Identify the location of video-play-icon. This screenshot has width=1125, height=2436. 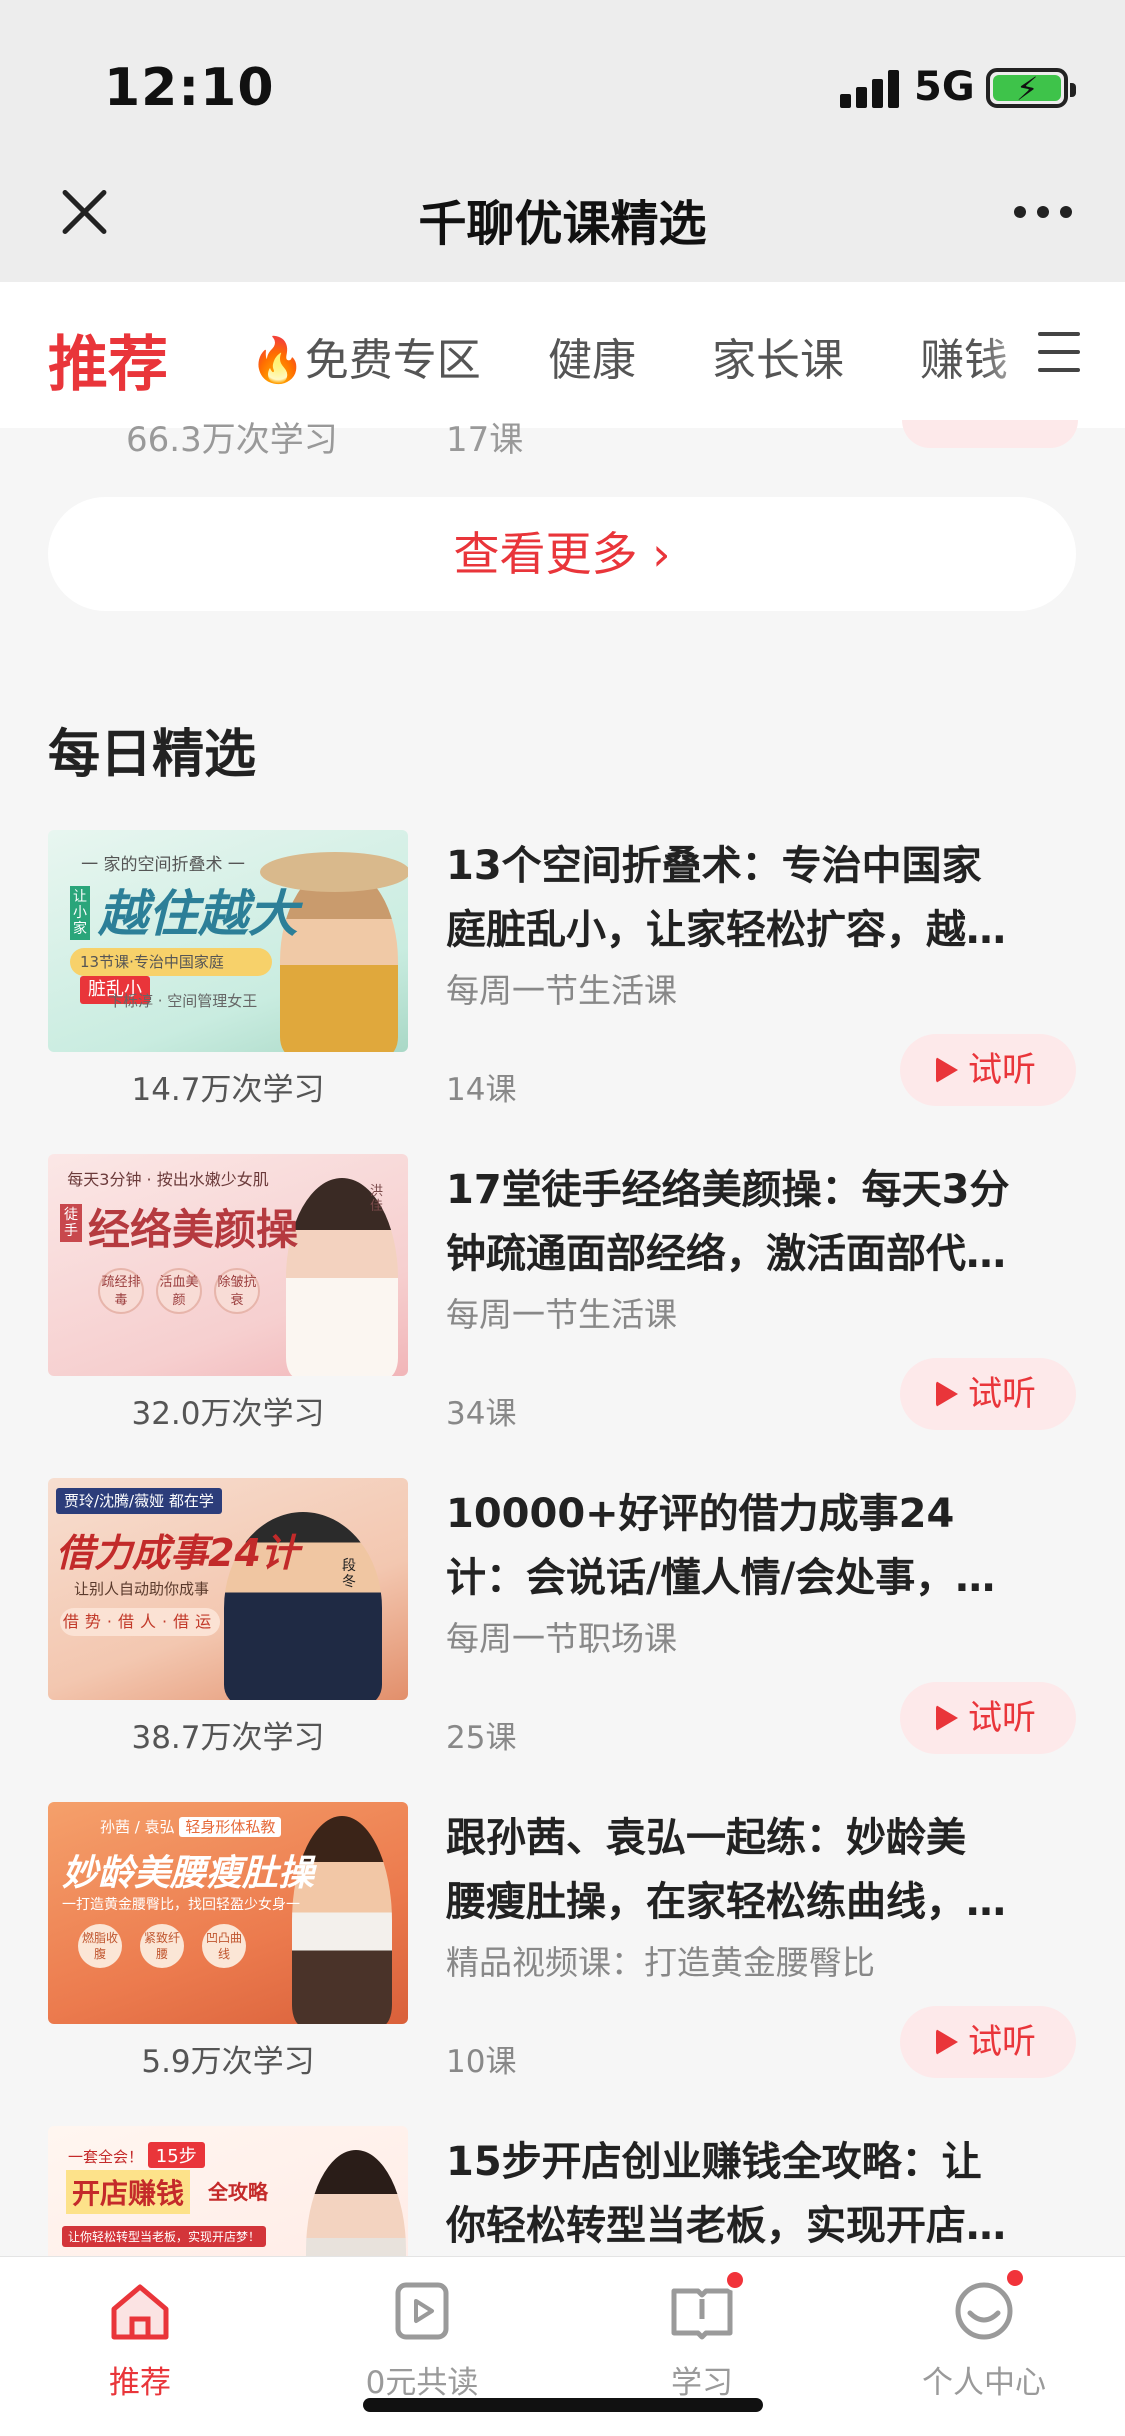
(422, 2311).